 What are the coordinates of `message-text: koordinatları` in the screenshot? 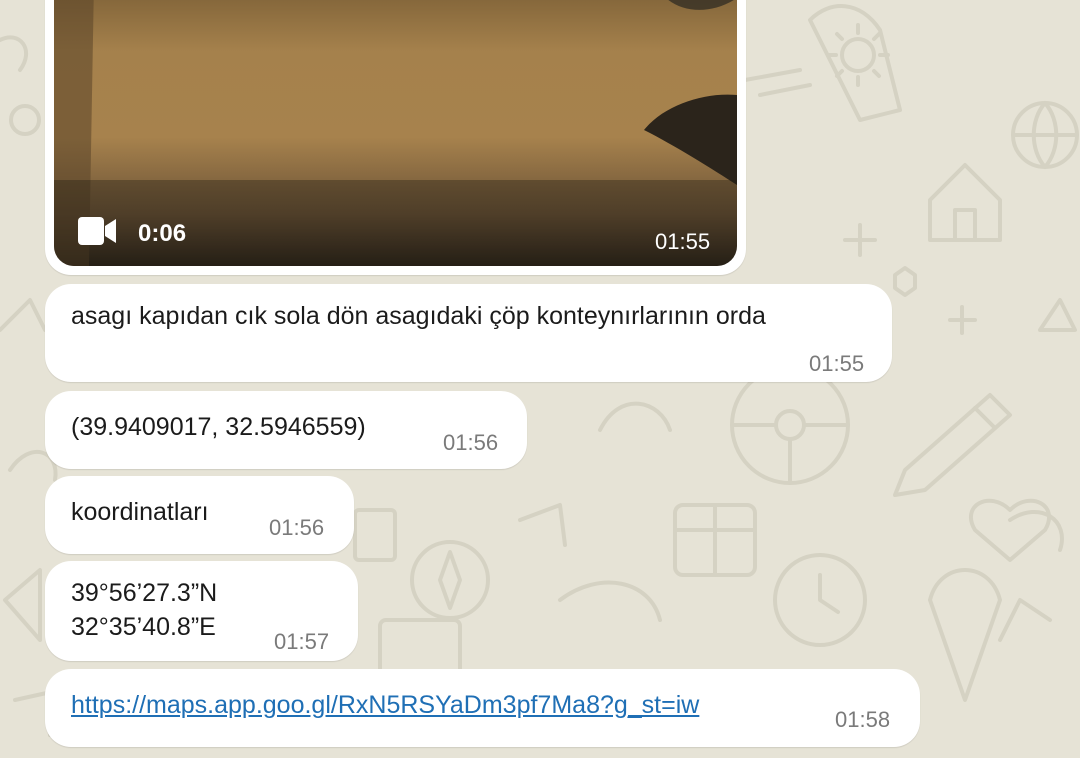 It's located at (140, 512).